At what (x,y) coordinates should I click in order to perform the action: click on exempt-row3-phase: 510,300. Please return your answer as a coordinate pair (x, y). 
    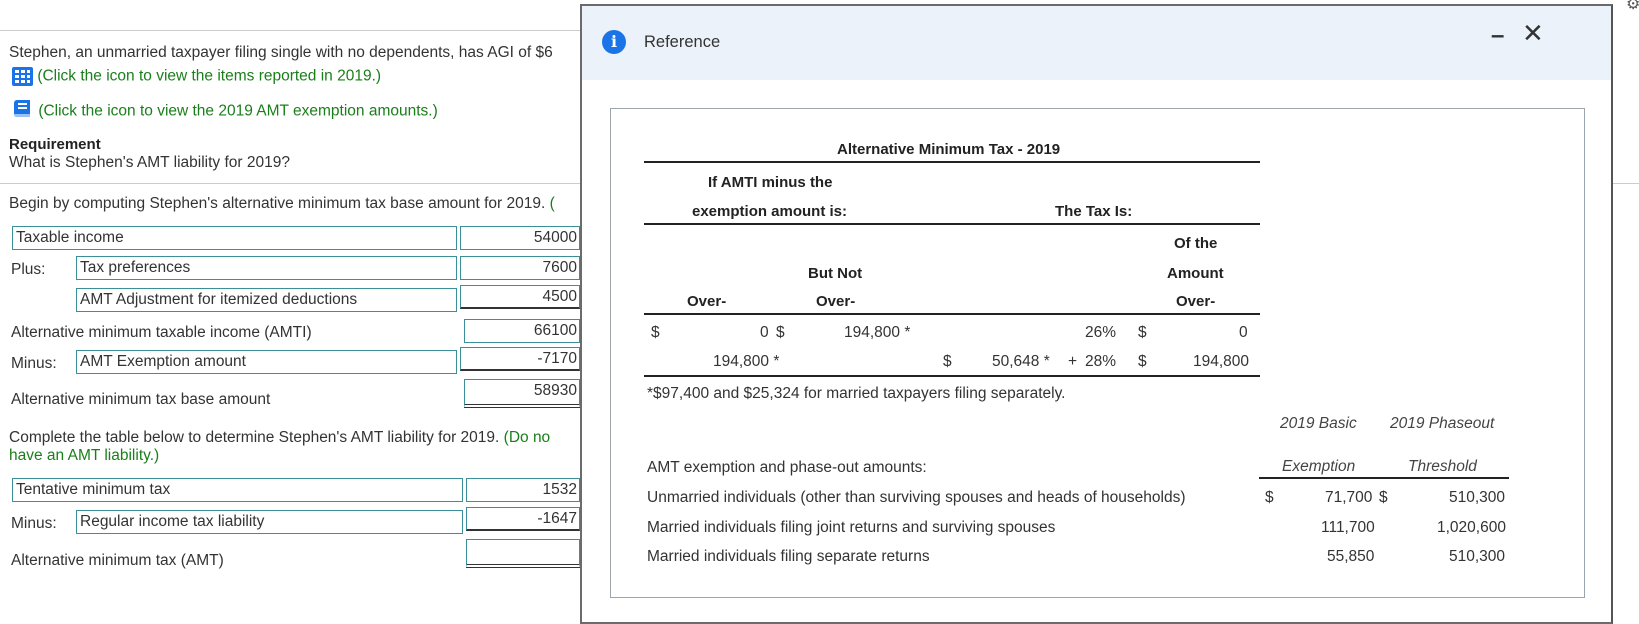
    Looking at the image, I should click on (1477, 556).